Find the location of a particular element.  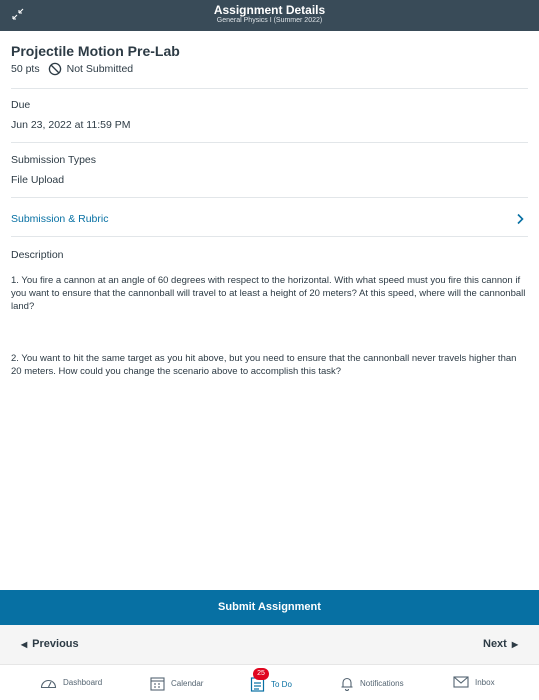

submission-rubric-link: Submission & Rubric is located at coordinates (59, 219).